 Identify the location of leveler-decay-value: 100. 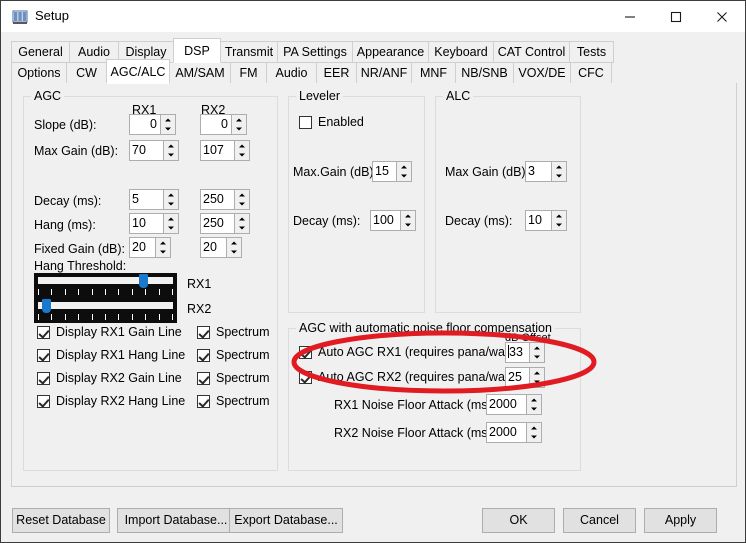
(385, 220).